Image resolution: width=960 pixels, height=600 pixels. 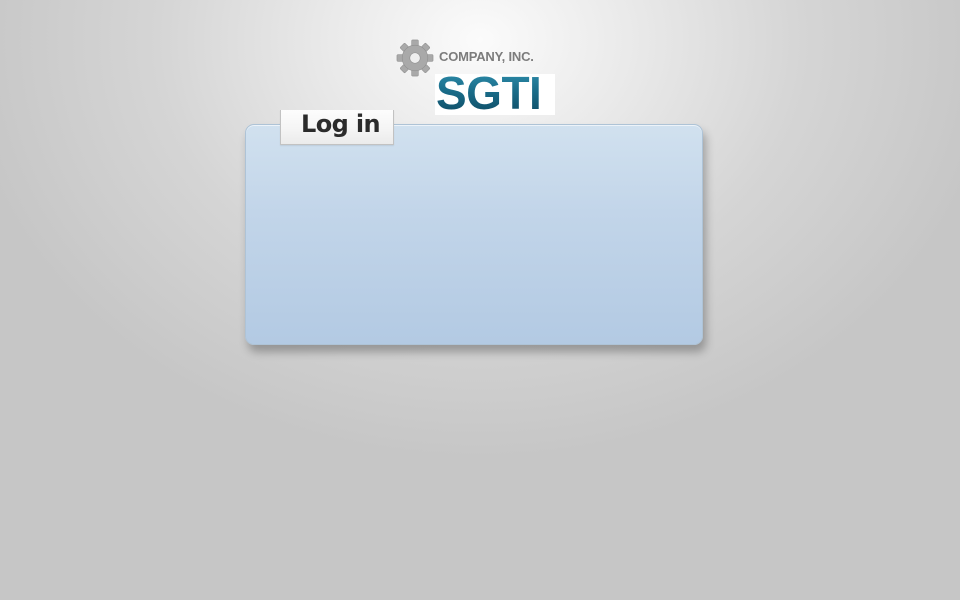 What do you see at coordinates (415, 58) in the screenshot?
I see `gear-icon` at bounding box center [415, 58].